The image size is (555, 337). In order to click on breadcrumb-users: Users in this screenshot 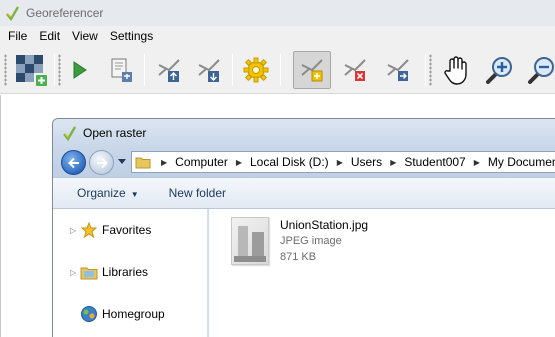, I will do `click(366, 162)`.